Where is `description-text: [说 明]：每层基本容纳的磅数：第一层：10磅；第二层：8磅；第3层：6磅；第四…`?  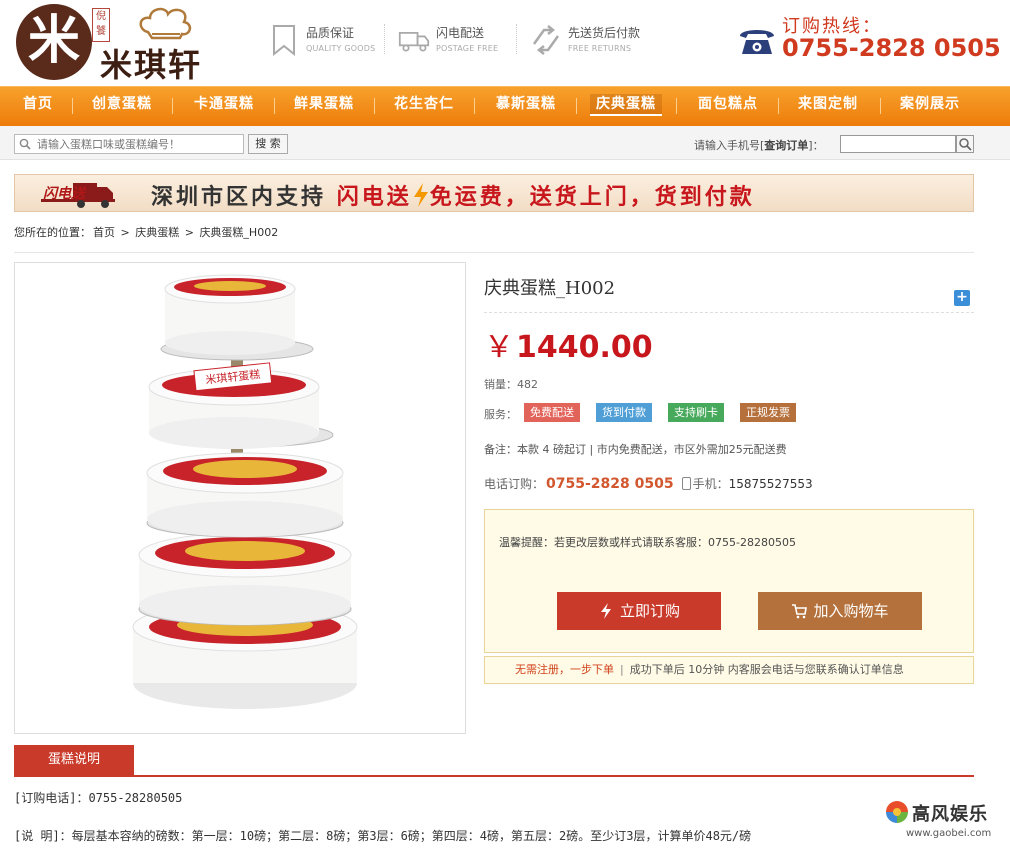
description-text: [说 明]：每层基本容纳的磅数：第一层：10磅；第二层：8磅；第3层：6磅；第四… is located at coordinates (383, 836).